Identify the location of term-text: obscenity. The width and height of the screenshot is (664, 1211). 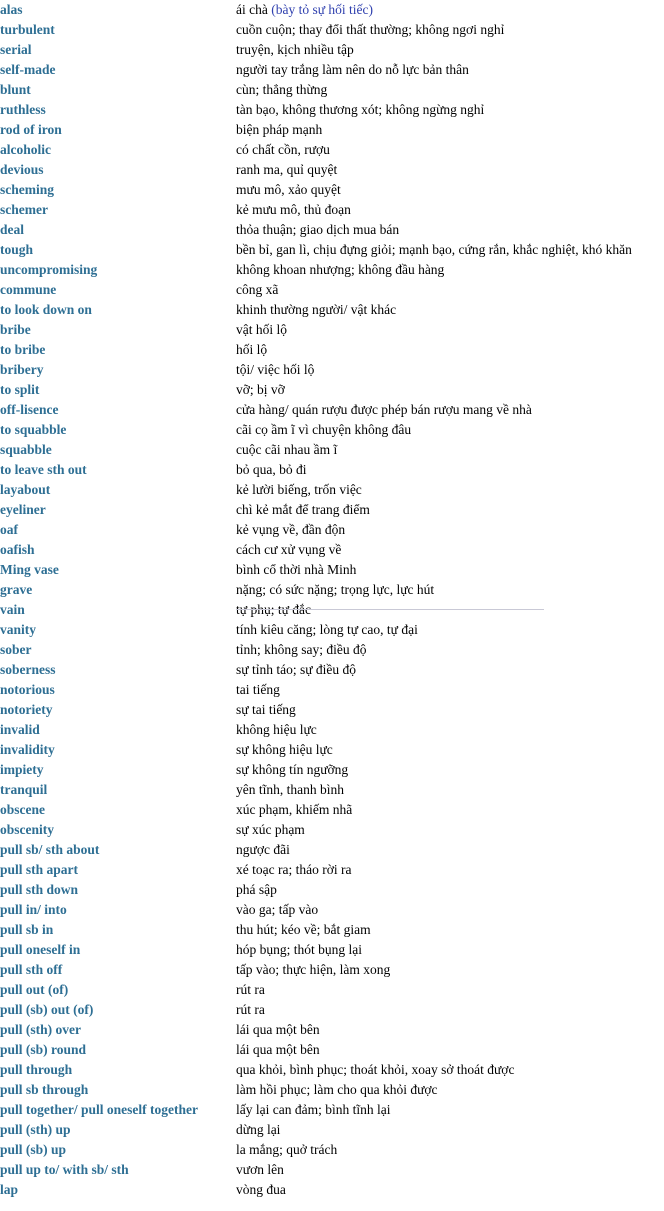
(27, 829).